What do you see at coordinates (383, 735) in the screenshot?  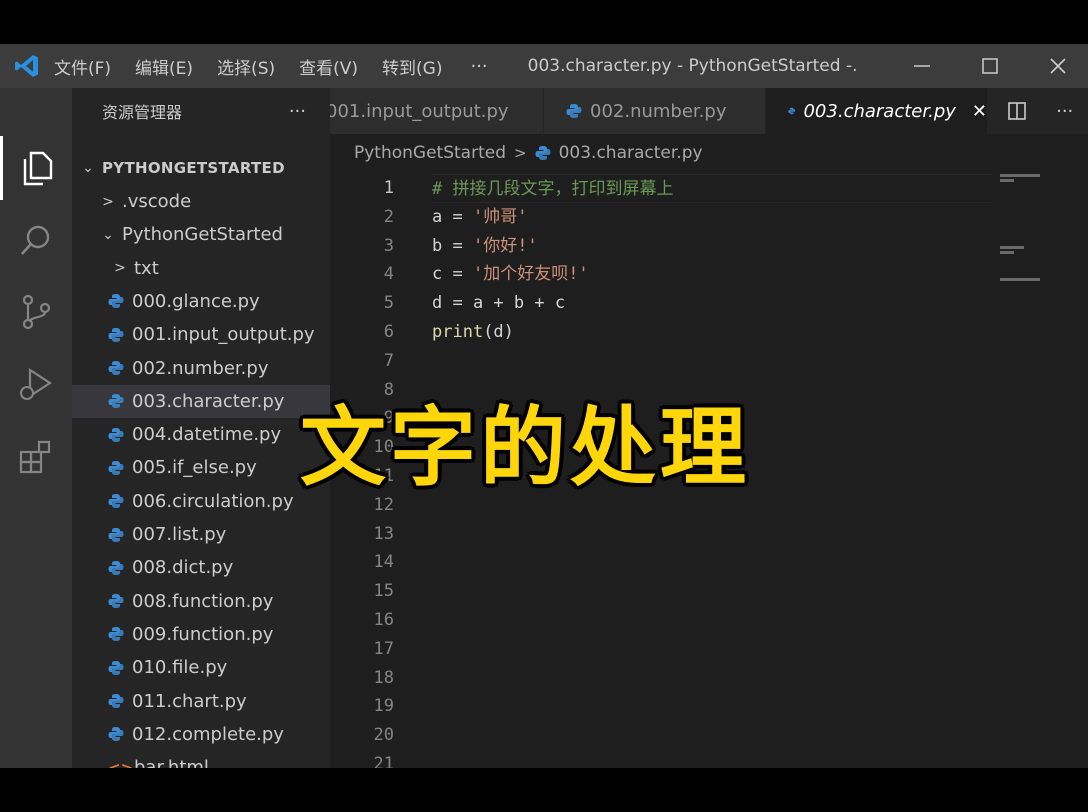 I see `line-number: 20` at bounding box center [383, 735].